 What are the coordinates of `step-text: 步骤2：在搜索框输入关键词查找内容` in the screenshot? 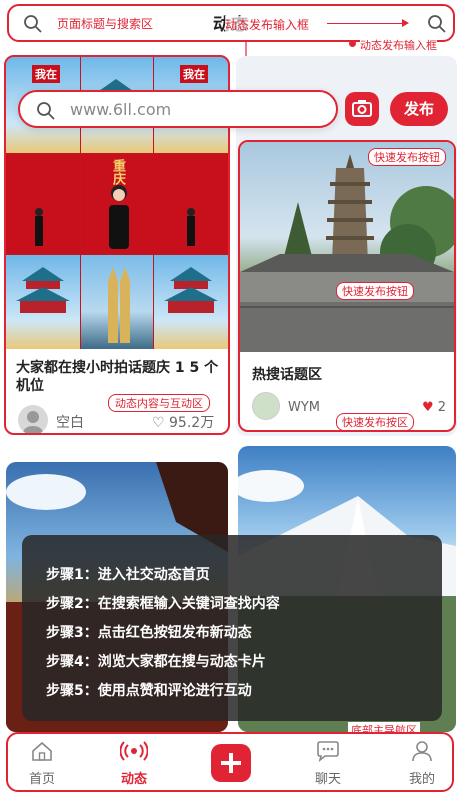 It's located at (163, 604).